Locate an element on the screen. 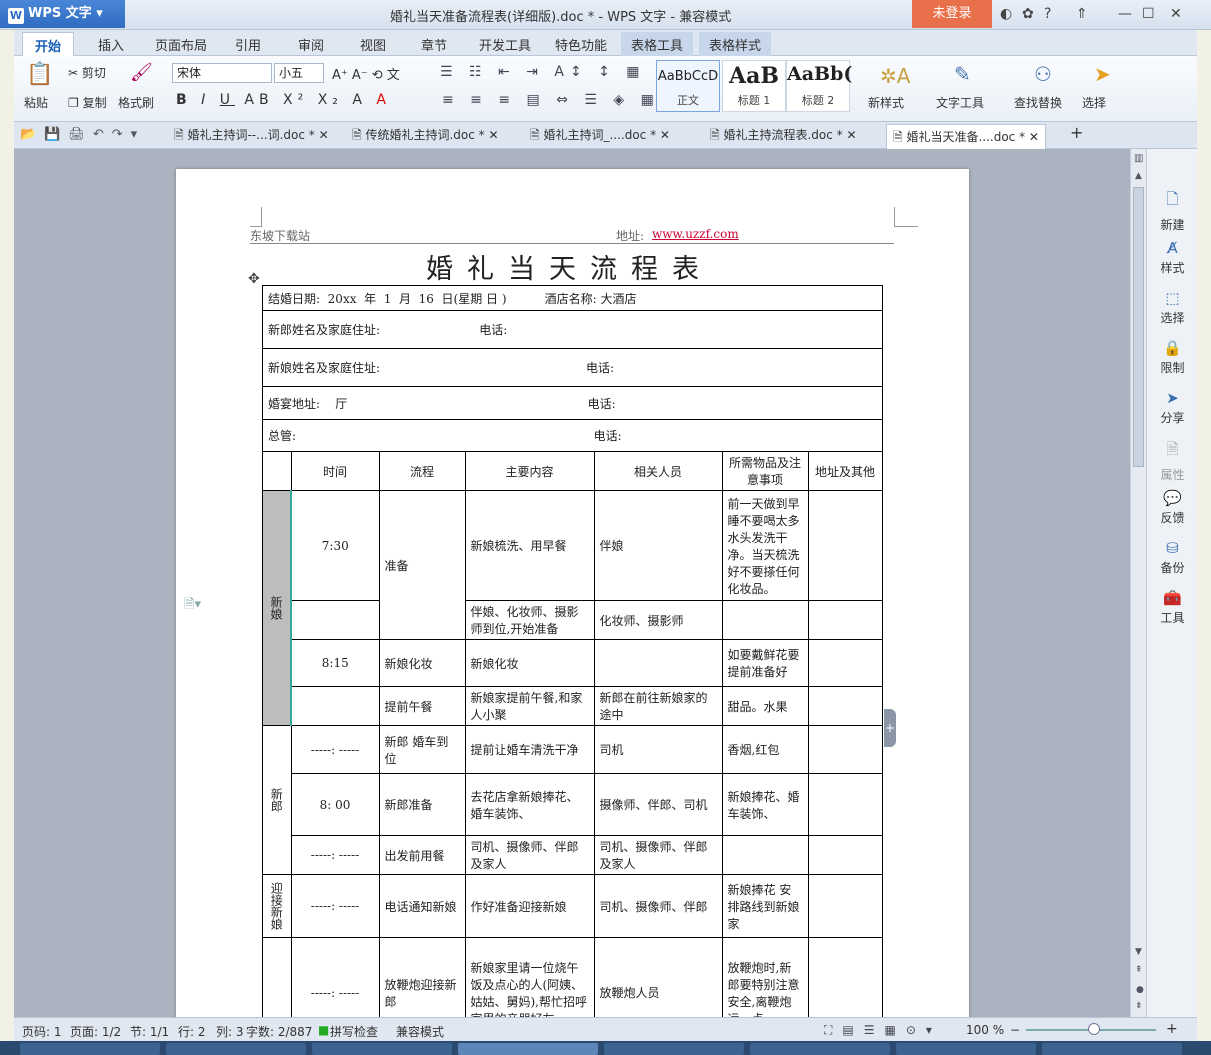  panel-style: A̸ 样式 is located at coordinates (1172, 257).